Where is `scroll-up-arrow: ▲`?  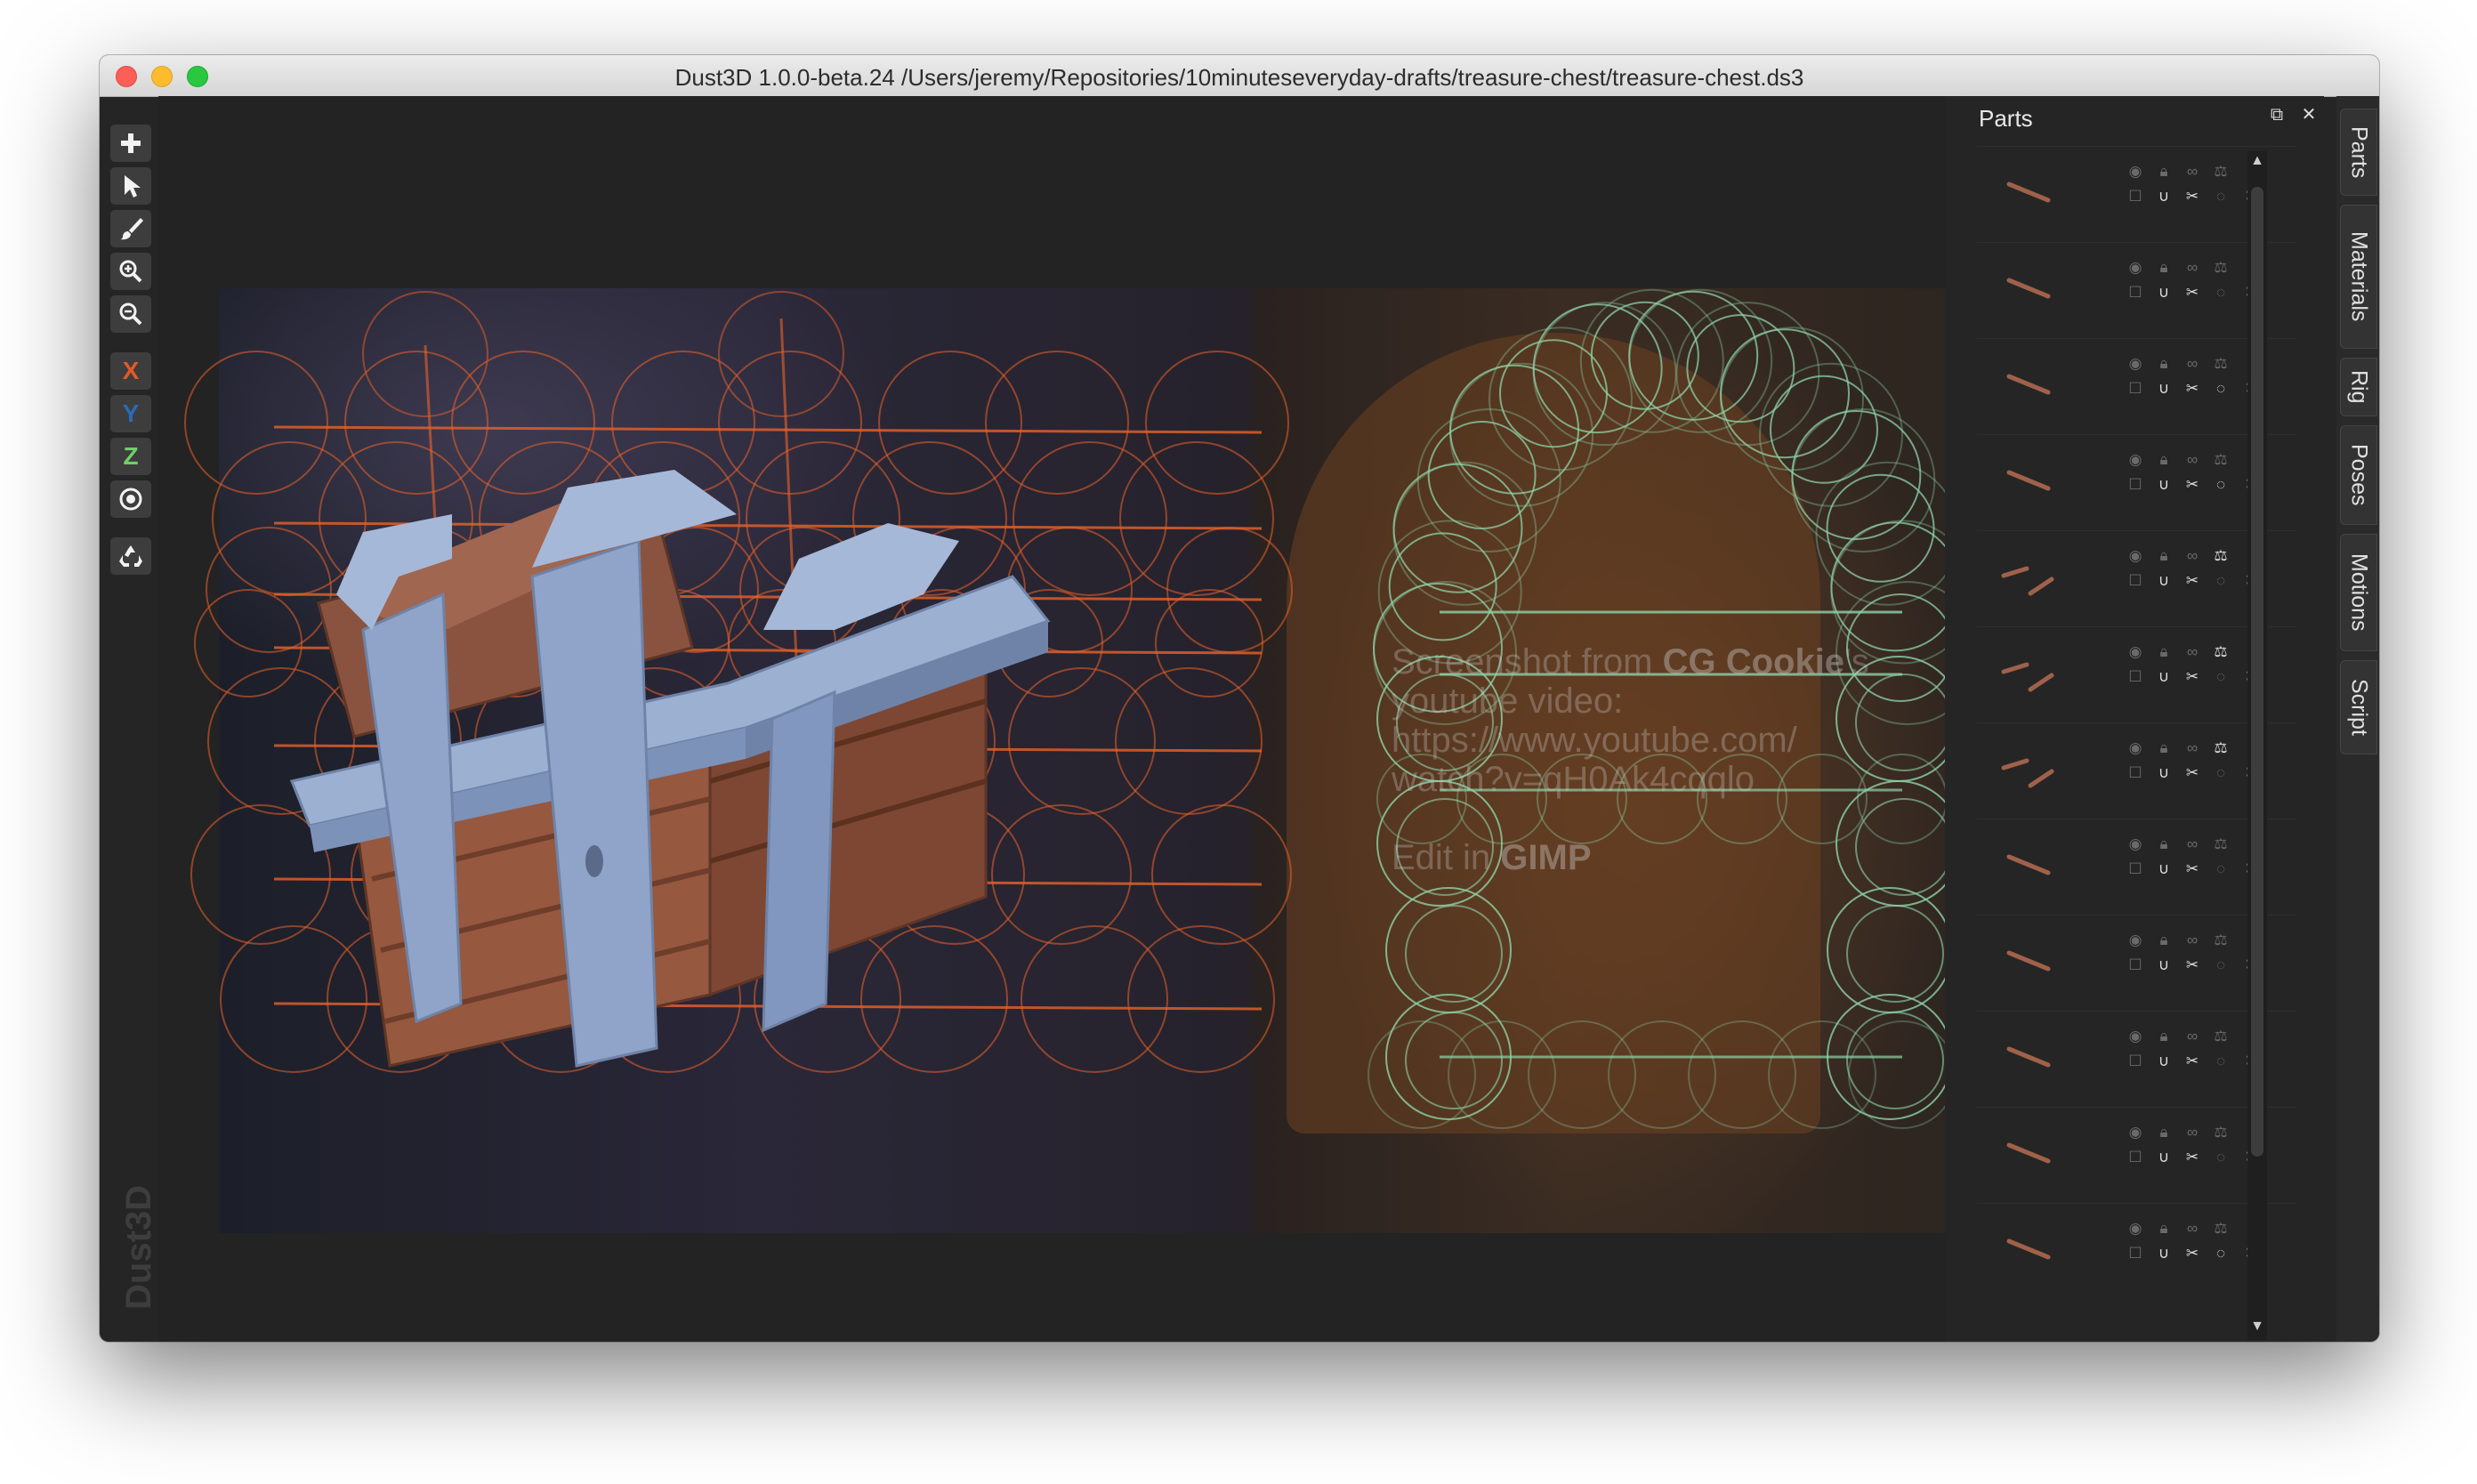 scroll-up-arrow: ▲ is located at coordinates (2257, 161).